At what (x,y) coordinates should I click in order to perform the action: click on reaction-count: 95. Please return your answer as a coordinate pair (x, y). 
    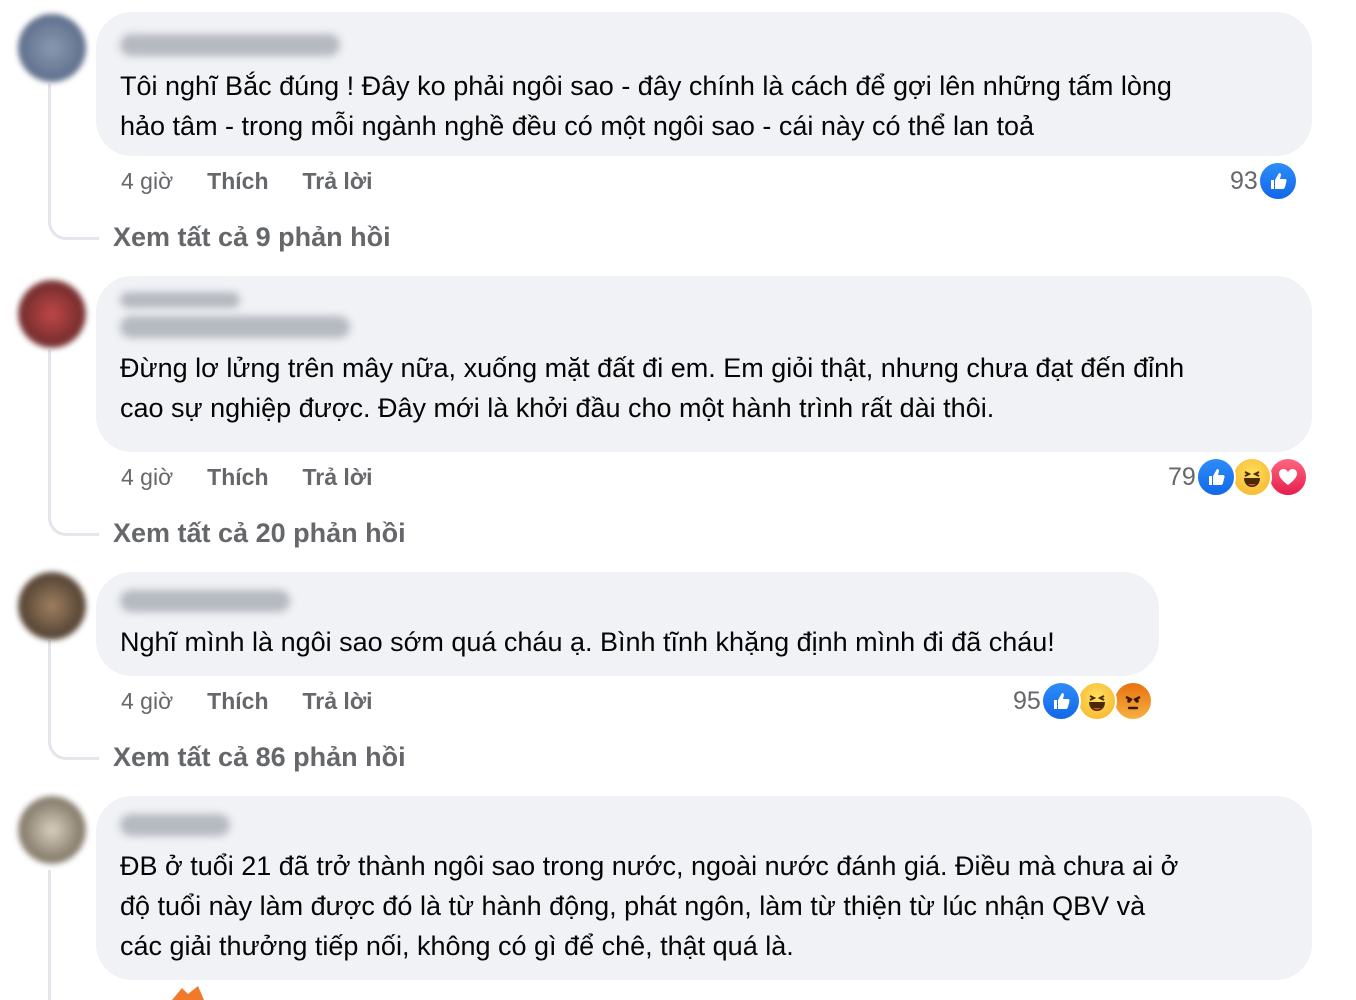
    Looking at the image, I should click on (1027, 700).